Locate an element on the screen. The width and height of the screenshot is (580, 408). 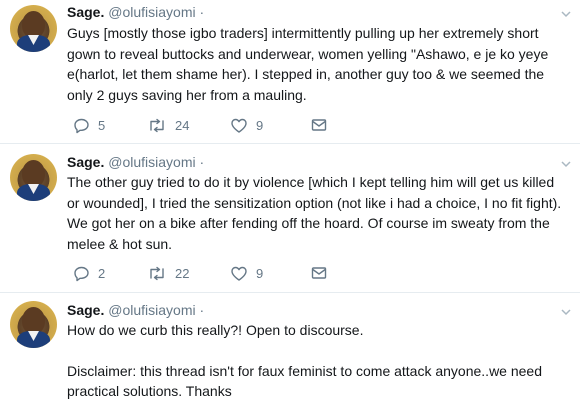
retweet-button: 22 is located at coordinates (168, 273).